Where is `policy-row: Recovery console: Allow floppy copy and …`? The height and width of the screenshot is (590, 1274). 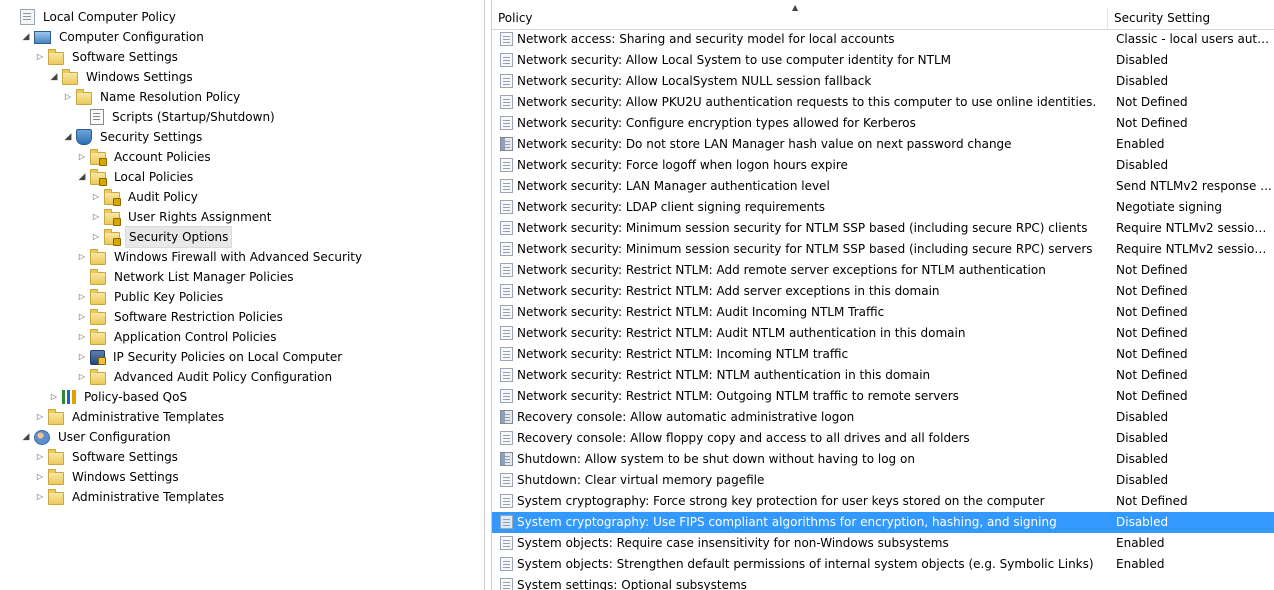 policy-row: Recovery console: Allow floppy copy and … is located at coordinates (883, 438).